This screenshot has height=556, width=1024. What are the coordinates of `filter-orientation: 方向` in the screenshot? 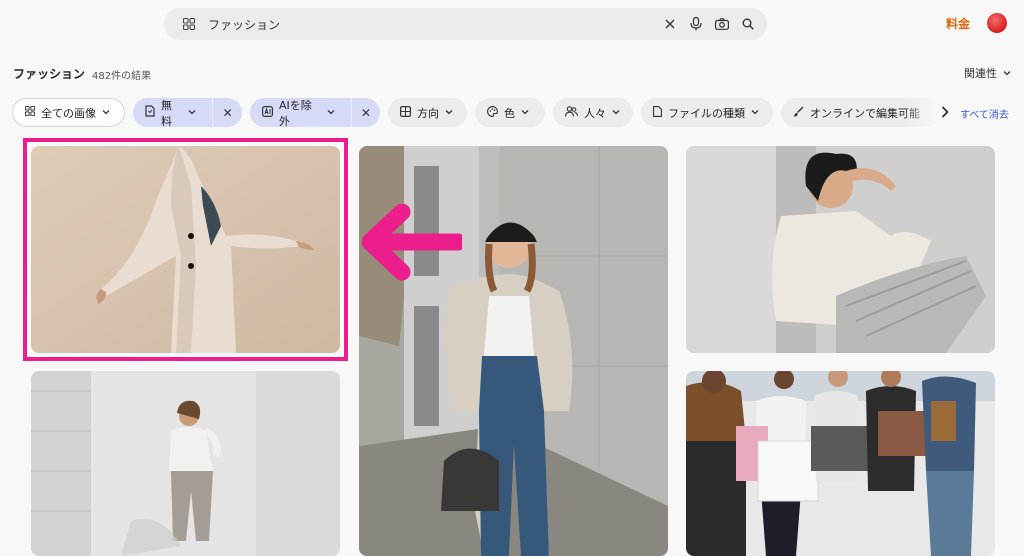 It's located at (427, 112).